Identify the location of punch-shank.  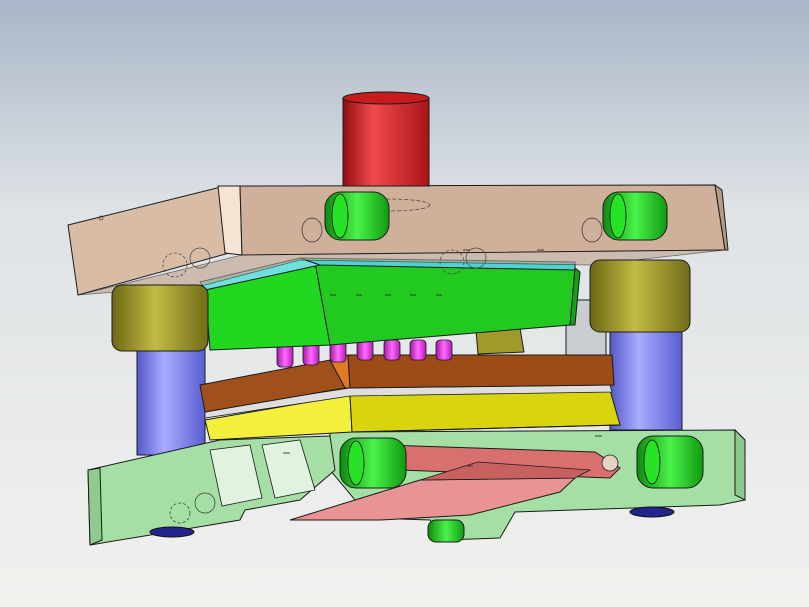
(386, 139).